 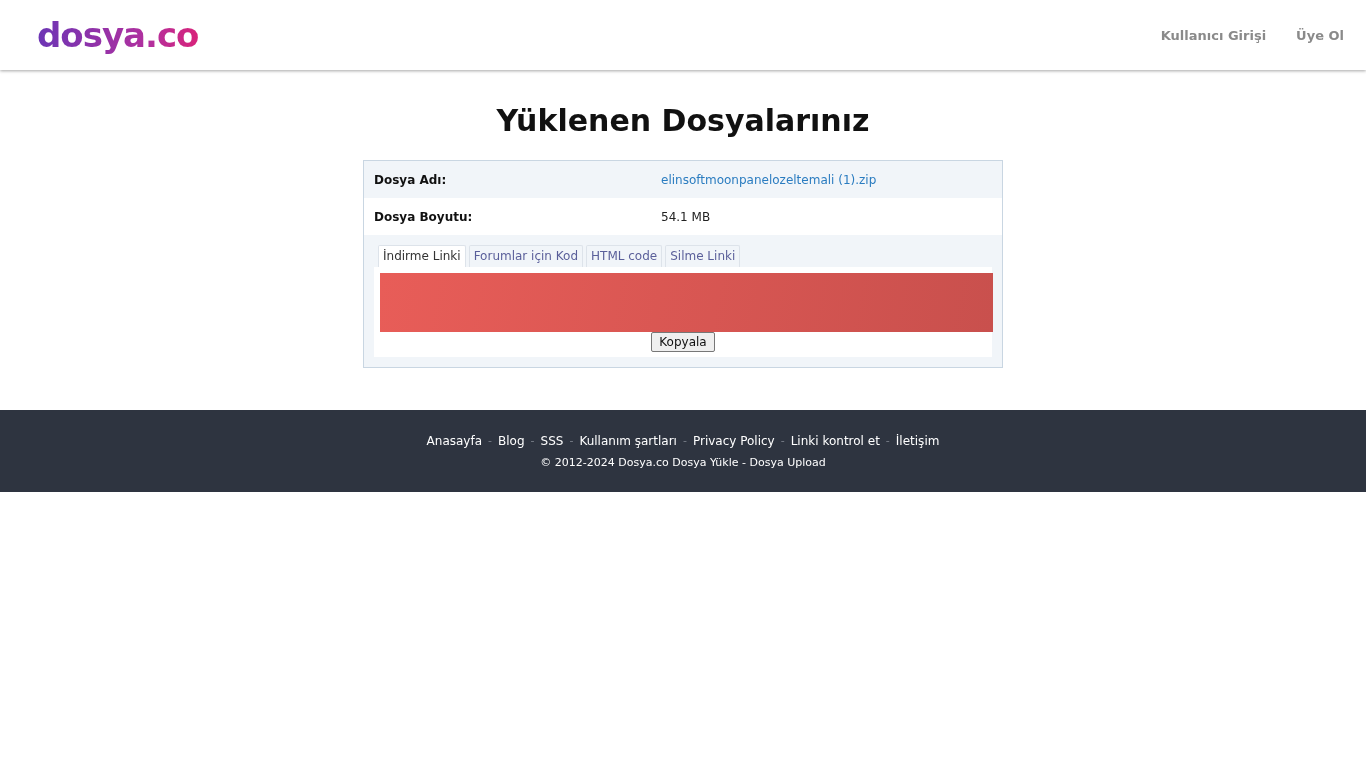 I want to click on tab: HTML code, so click(x=624, y=256).